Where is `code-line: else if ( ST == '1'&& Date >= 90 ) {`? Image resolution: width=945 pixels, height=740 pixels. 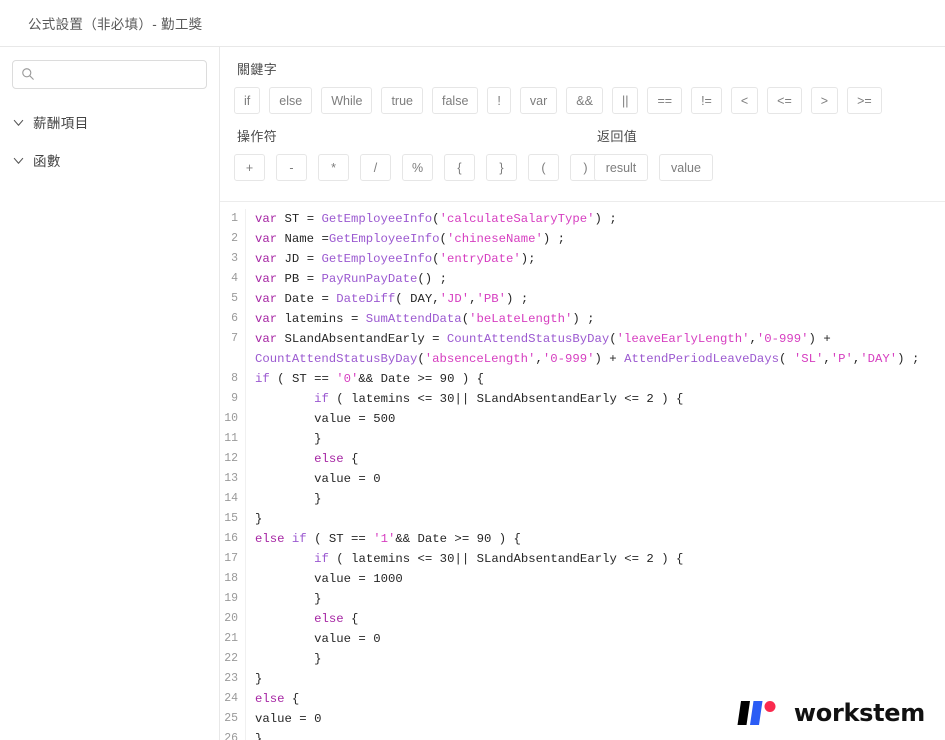 code-line: else if ( ST == '1'&& Date >= 90 ) { is located at coordinates (388, 539).